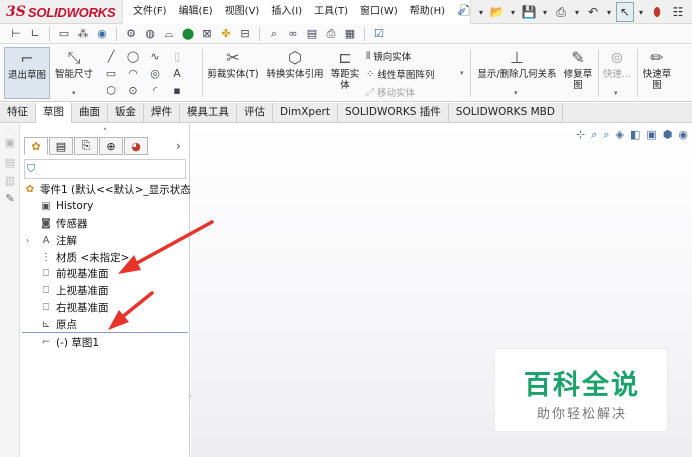  What do you see at coordinates (305, 113) in the screenshot?
I see `tab-dimxpert: DimXpert` at bounding box center [305, 113].